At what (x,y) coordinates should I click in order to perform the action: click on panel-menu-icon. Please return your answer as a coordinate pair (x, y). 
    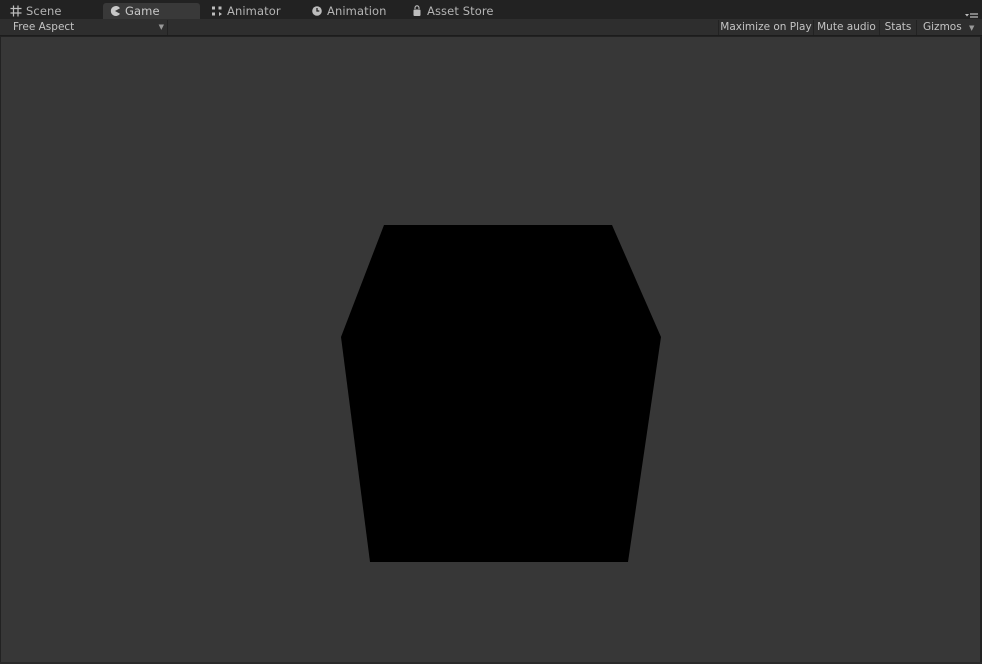
    Looking at the image, I should click on (971, 14).